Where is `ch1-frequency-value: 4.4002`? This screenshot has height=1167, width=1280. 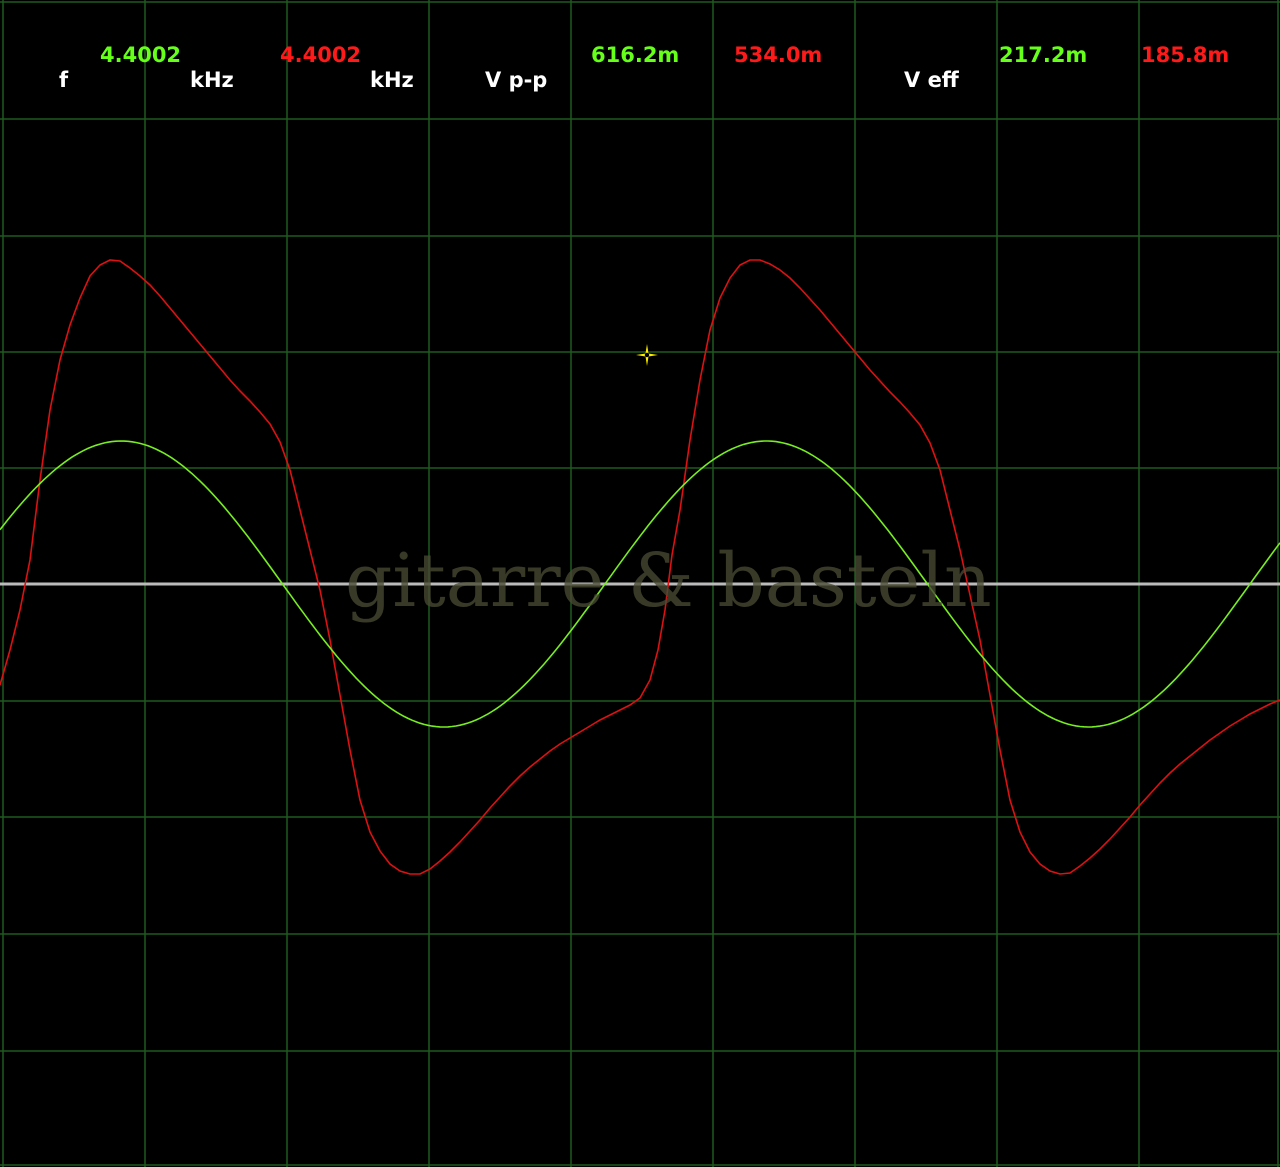 ch1-frequency-value: 4.4002 is located at coordinates (141, 55).